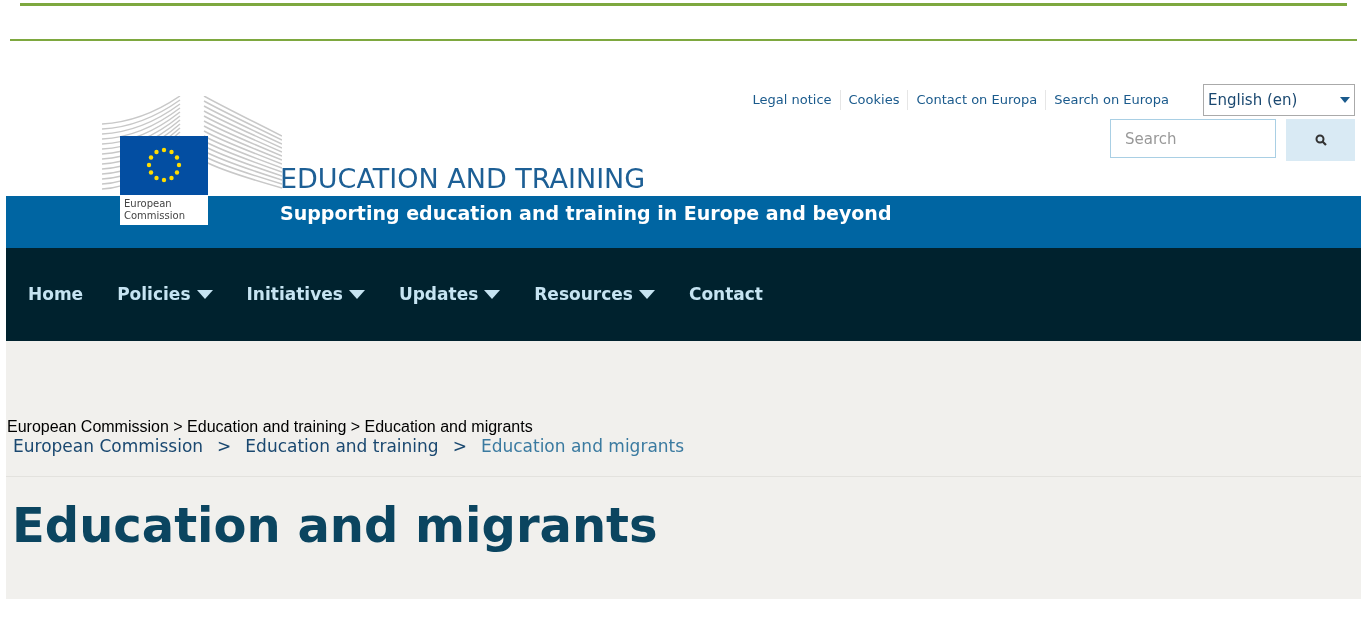  What do you see at coordinates (155, 210) in the screenshot?
I see `logo-caption: European Commission` at bounding box center [155, 210].